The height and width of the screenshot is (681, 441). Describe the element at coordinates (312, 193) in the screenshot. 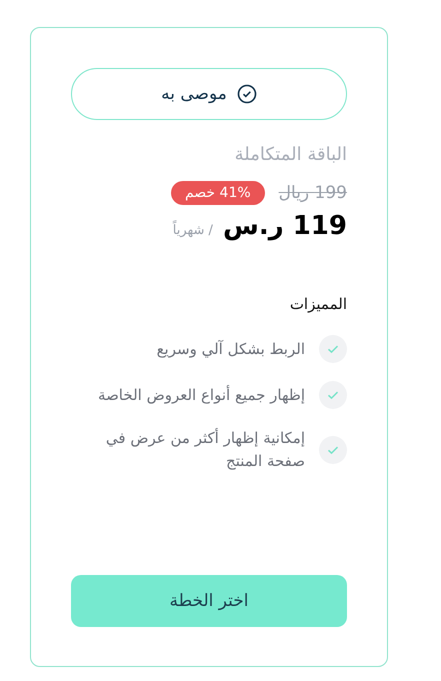

I see `old-price: 199 ريال` at that location.